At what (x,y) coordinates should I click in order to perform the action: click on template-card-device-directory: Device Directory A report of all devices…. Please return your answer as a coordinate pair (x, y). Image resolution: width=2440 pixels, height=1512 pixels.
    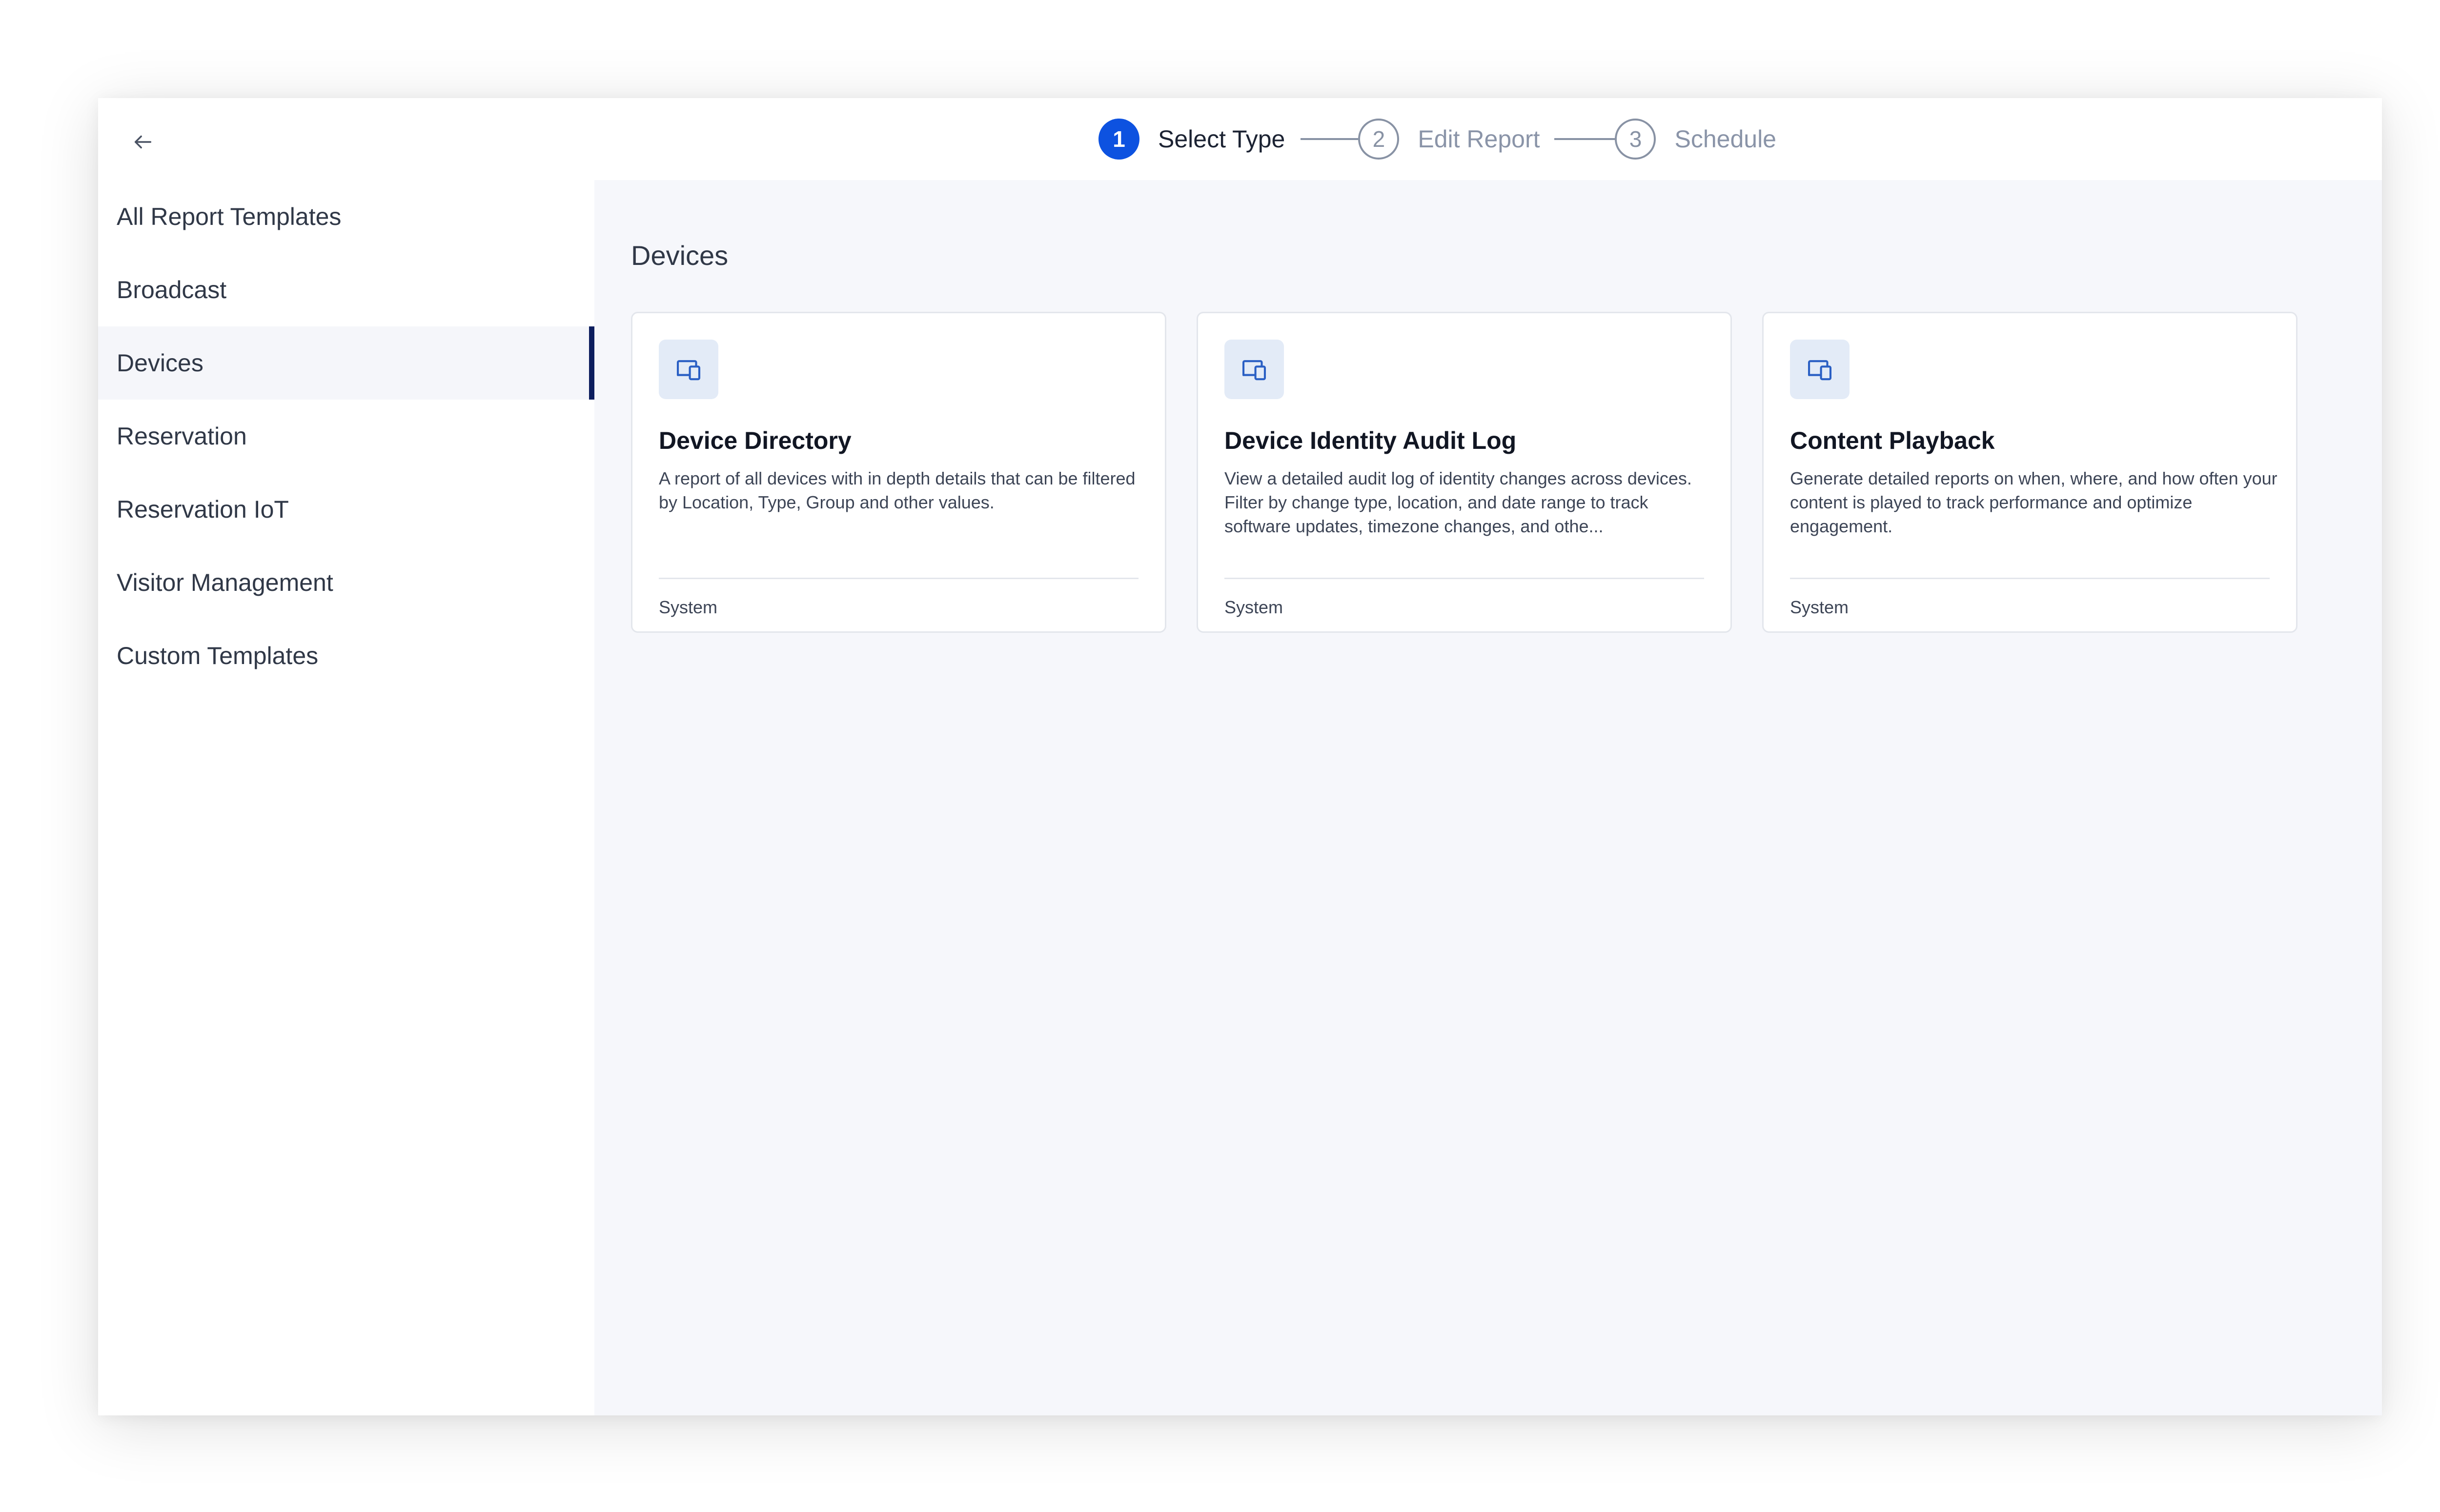
    Looking at the image, I should click on (898, 472).